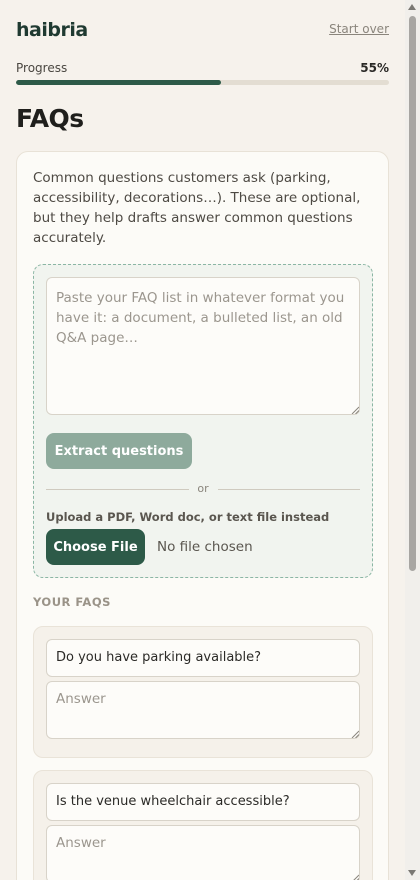 Image resolution: width=420 pixels, height=880 pixels. I want to click on scroll-down-arrow-icon, so click(412, 873).